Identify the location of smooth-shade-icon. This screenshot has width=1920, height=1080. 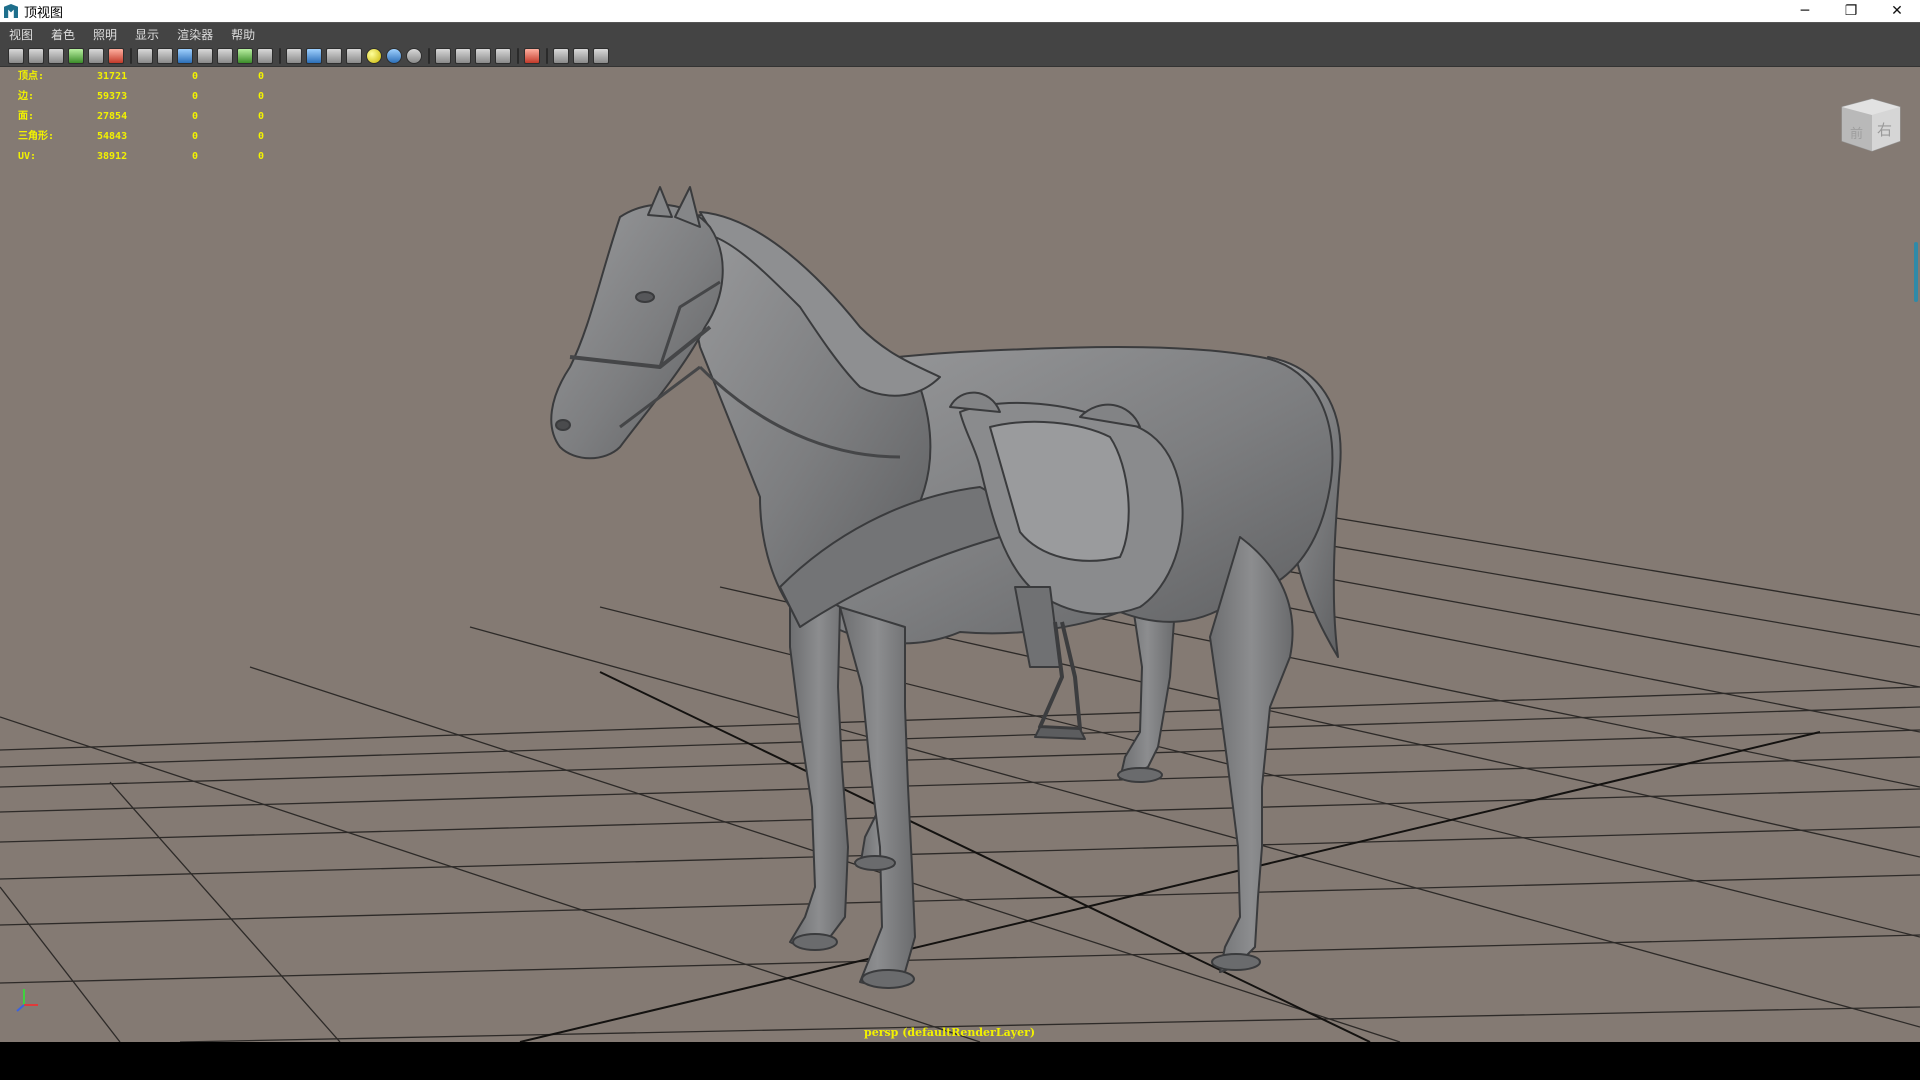
(314, 56).